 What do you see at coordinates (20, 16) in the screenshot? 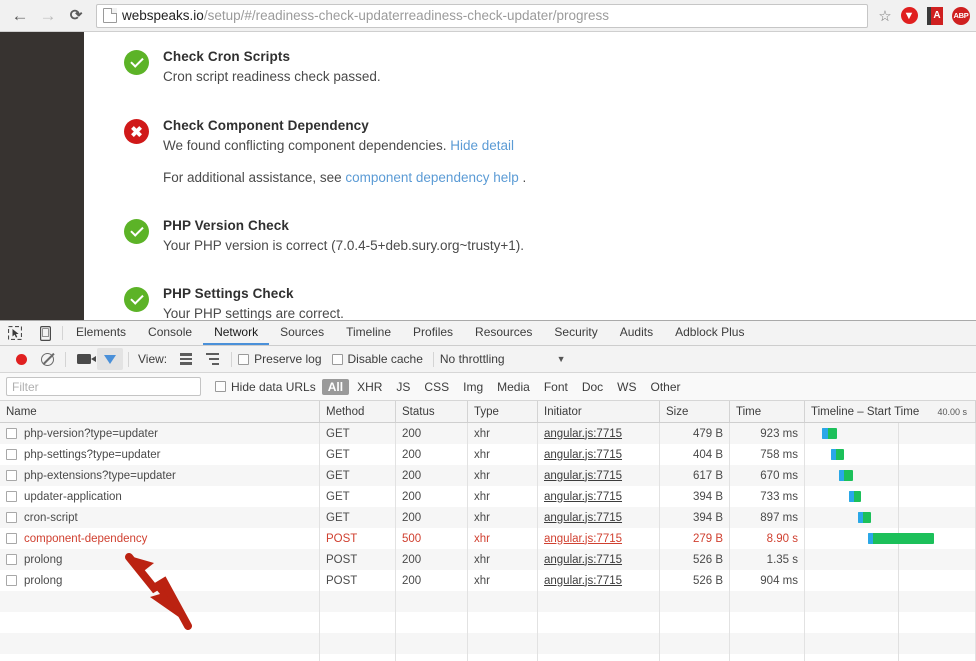
I see `back-arrow-icon: ←` at bounding box center [20, 16].